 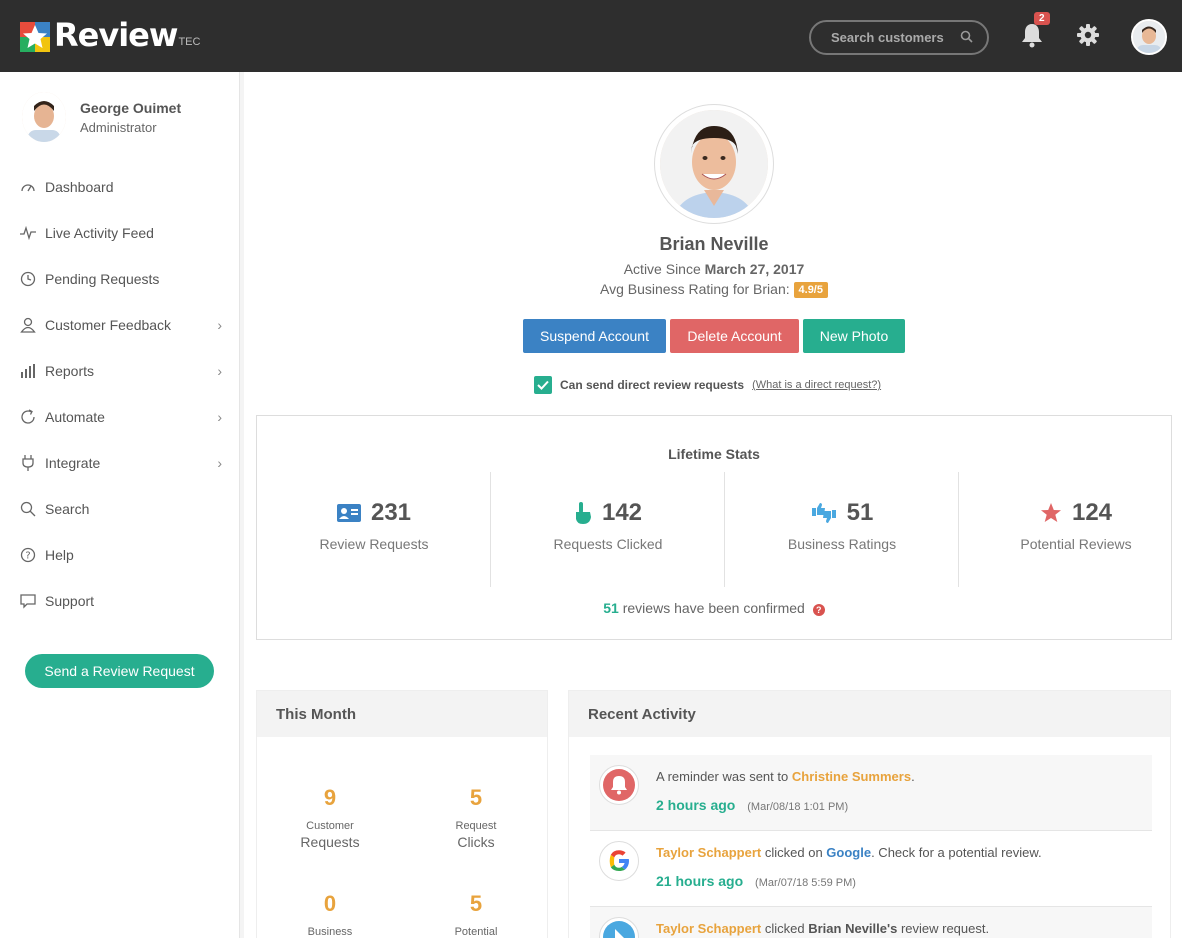 I want to click on direct-requests-label: Can send direct review requests, so click(x=652, y=385).